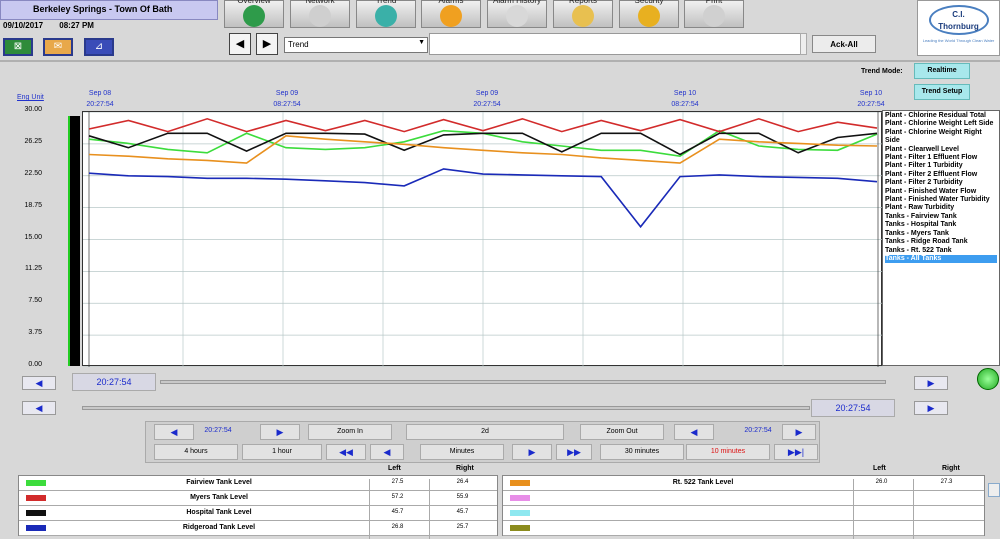 The image size is (1000, 539). I want to click on nav-tab-trend: Trend, so click(386, 14).